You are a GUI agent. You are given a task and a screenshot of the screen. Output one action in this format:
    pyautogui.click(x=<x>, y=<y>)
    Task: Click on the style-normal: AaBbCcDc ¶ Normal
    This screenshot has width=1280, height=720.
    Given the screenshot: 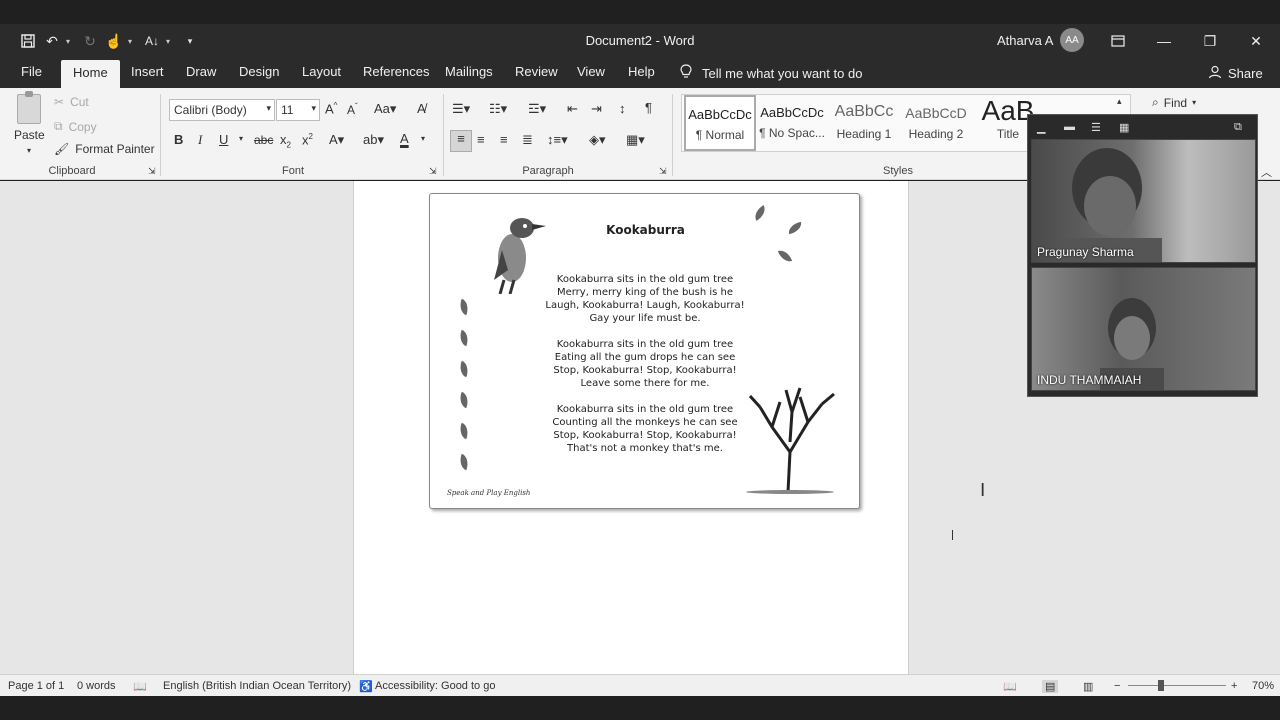 What is the action you would take?
    pyautogui.click(x=720, y=123)
    